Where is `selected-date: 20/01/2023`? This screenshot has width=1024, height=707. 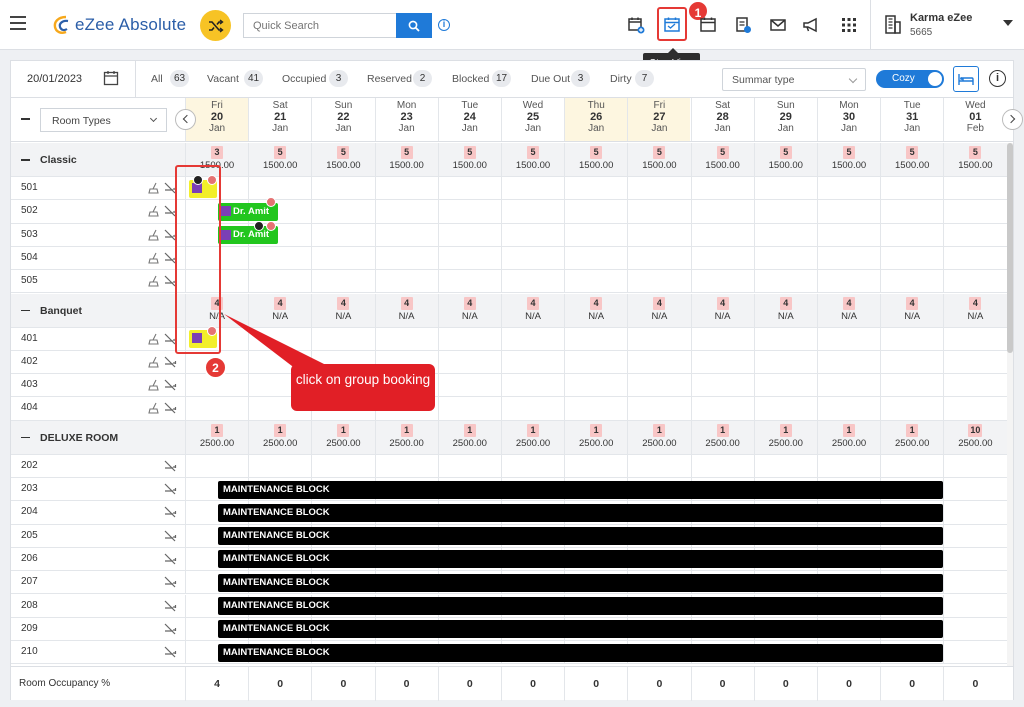
selected-date: 20/01/2023 is located at coordinates (54, 79).